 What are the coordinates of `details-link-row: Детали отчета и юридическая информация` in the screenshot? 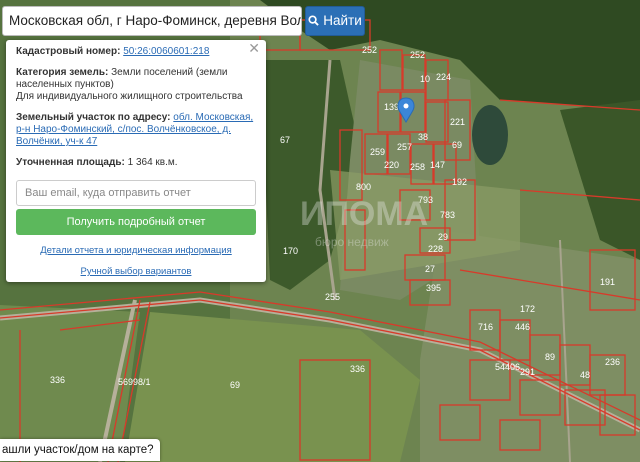 It's located at (136, 251).